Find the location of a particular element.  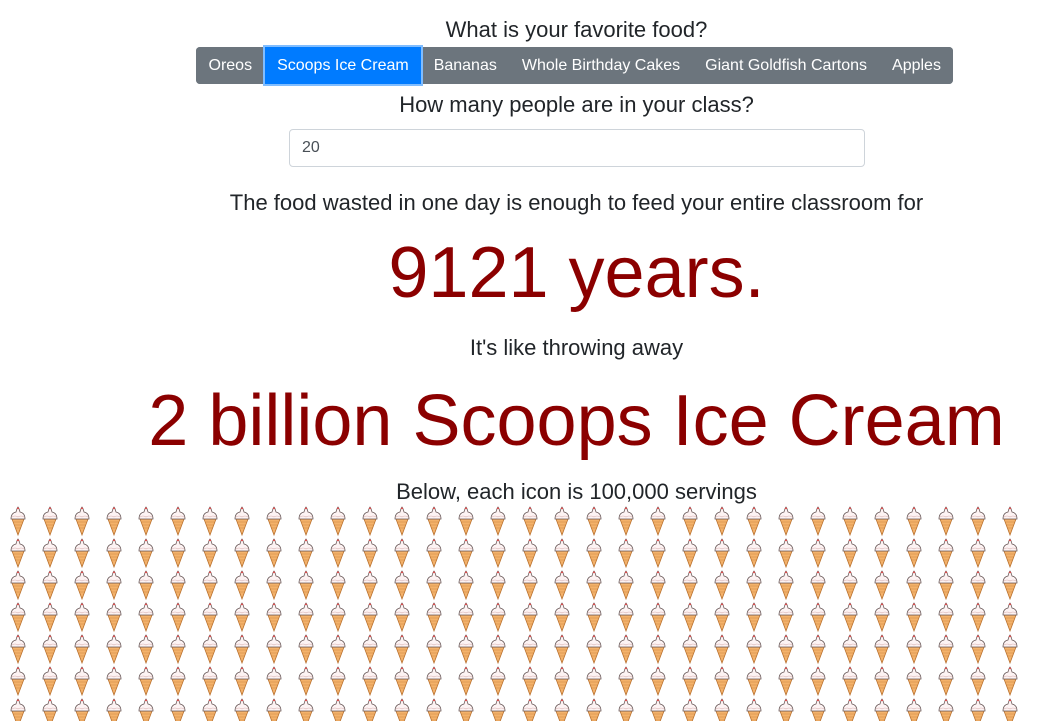

food-option-oreos: Oreos is located at coordinates (230, 65).